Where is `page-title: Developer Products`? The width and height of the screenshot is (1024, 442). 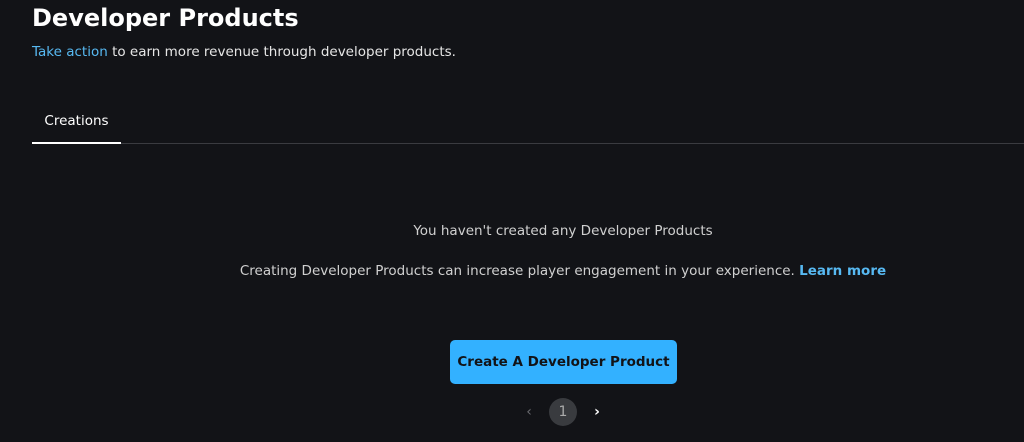
page-title: Developer Products is located at coordinates (165, 18).